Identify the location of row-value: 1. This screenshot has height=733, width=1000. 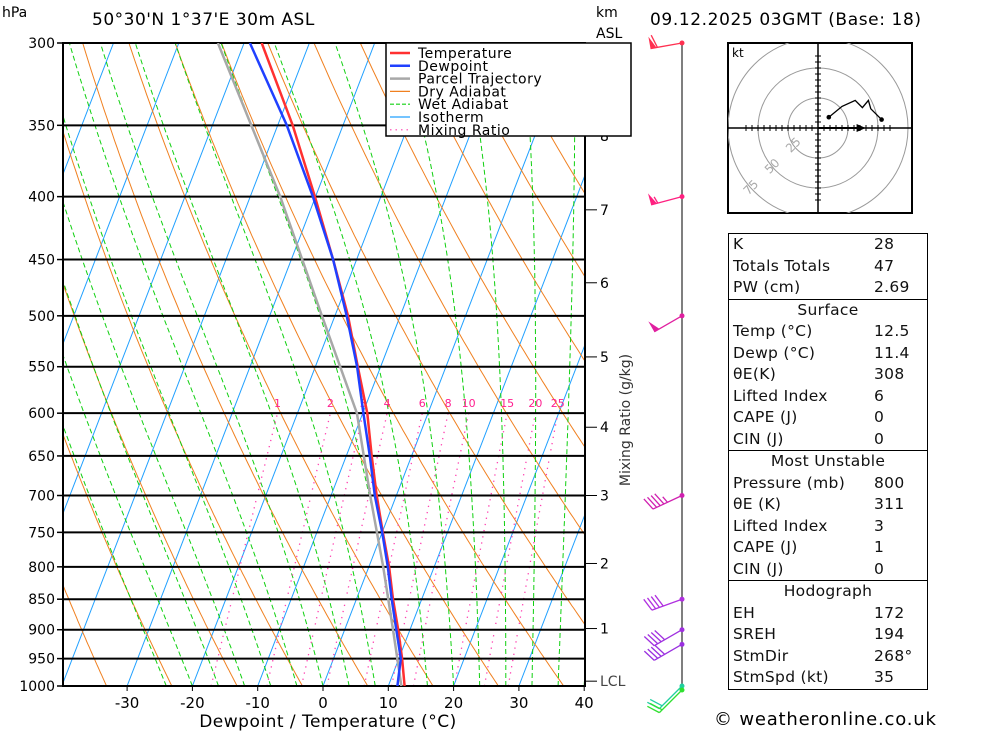
(879, 547).